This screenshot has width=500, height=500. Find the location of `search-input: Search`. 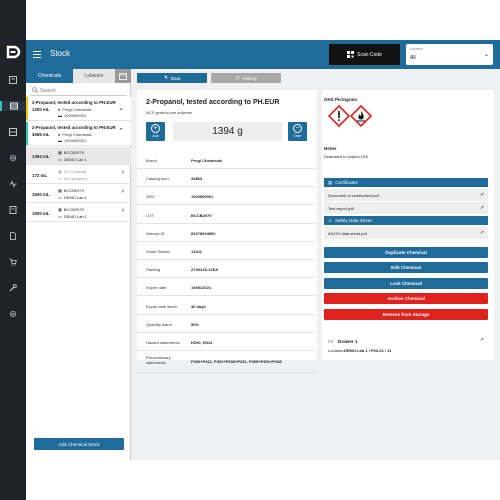

search-input: Search is located at coordinates (78, 90).